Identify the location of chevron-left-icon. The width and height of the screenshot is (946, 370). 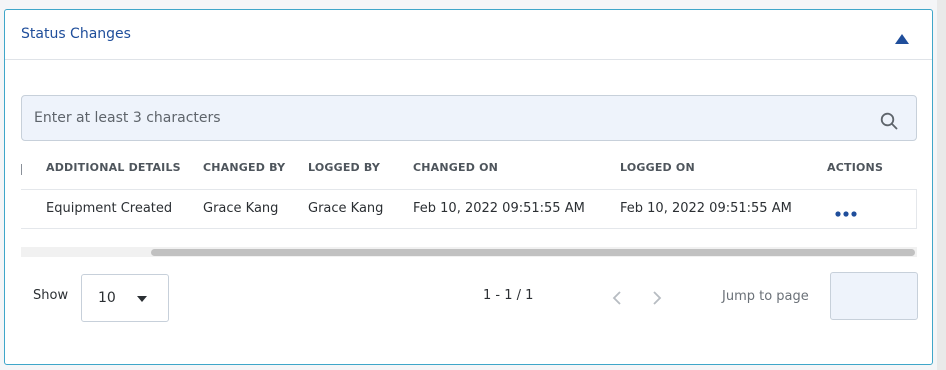
(616, 298).